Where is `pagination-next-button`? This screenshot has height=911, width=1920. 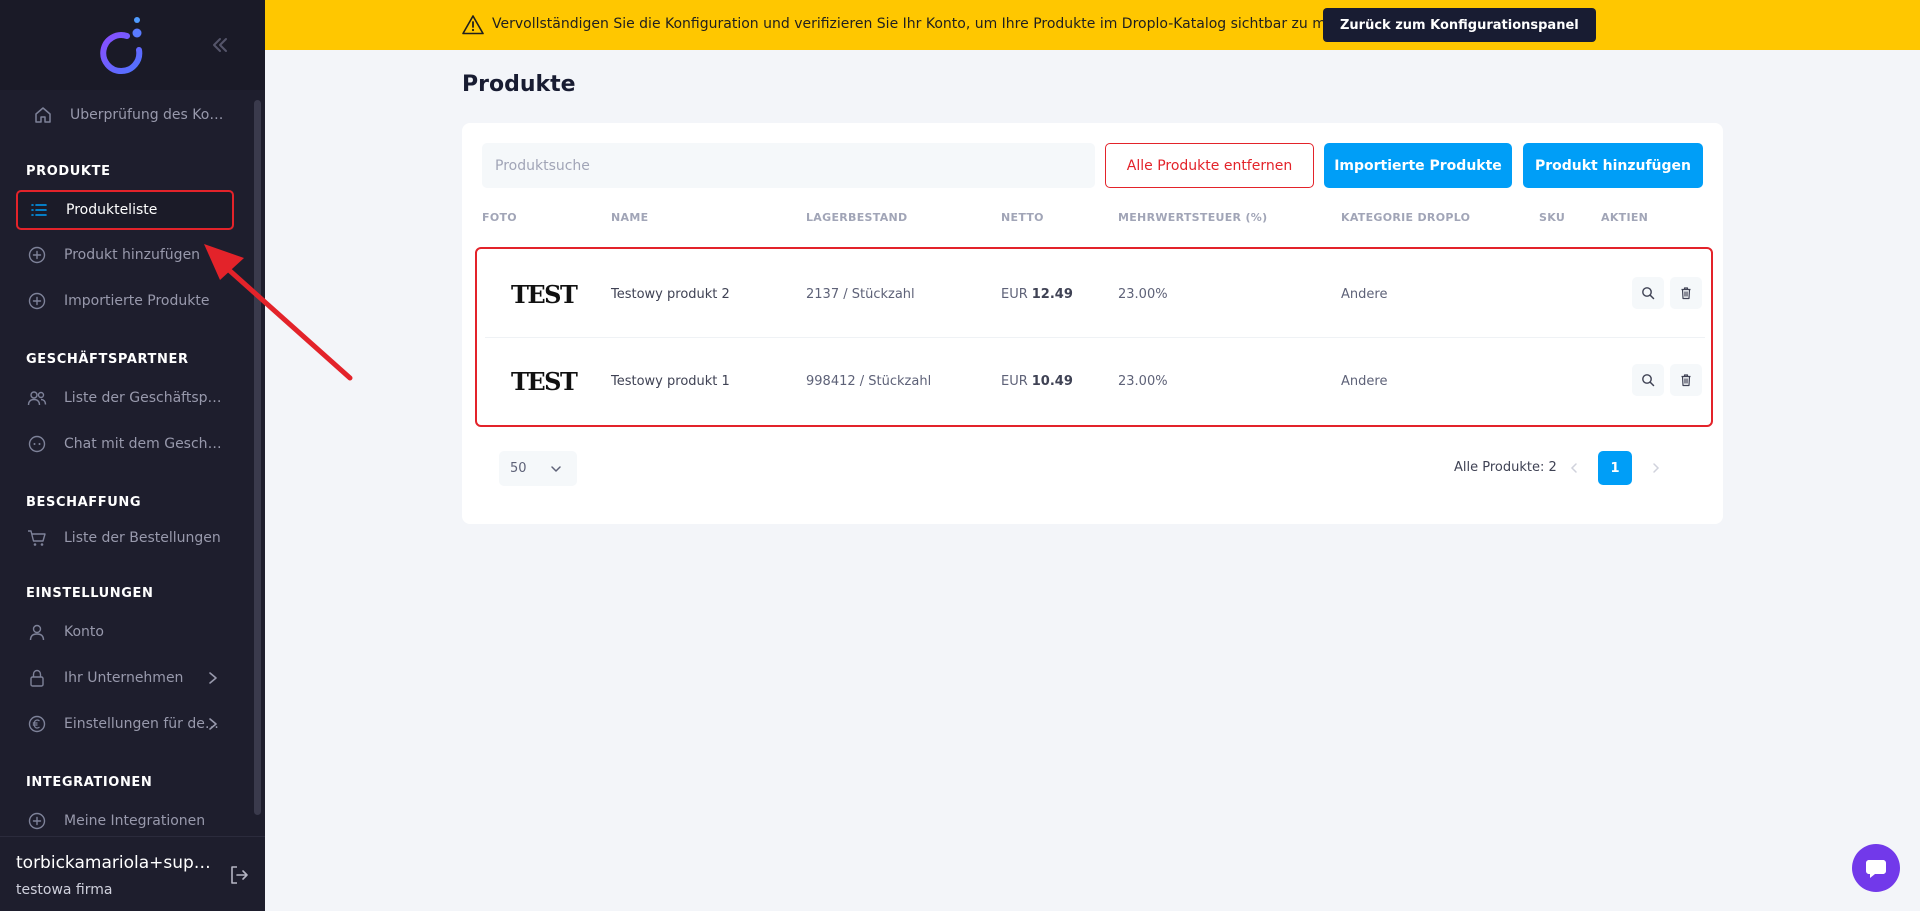 pagination-next-button is located at coordinates (1656, 468).